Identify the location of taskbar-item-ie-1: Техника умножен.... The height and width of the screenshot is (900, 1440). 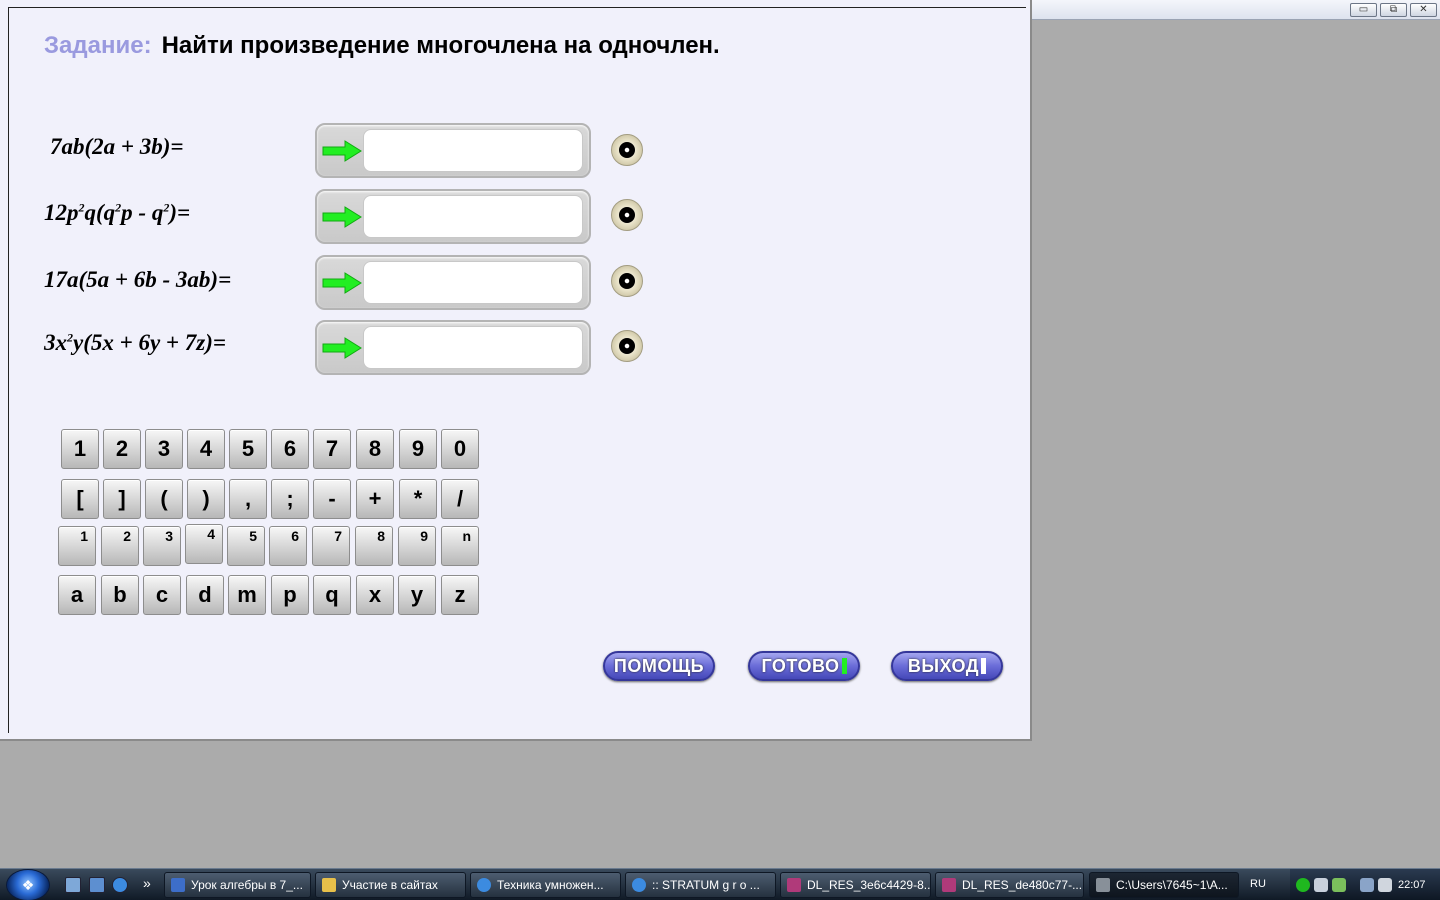
(545, 885).